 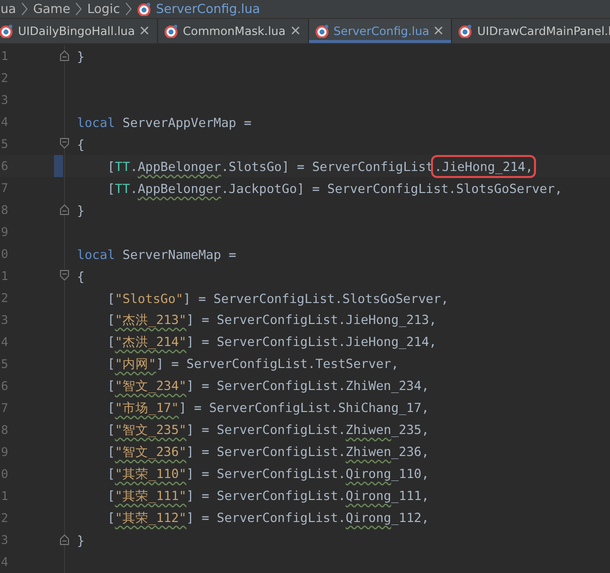 What do you see at coordinates (208, 8) in the screenshot?
I see `breadcrumb-item: ServerConfig.lua` at bounding box center [208, 8].